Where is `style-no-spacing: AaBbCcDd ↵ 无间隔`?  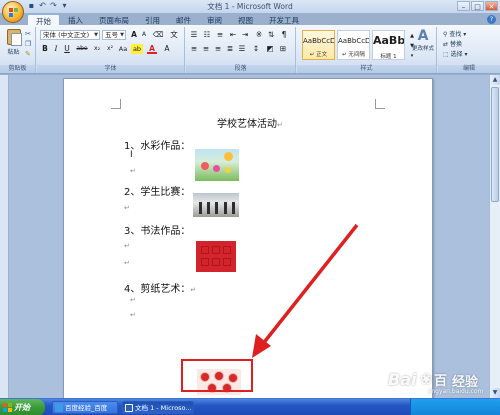 style-no-spacing: AaBbCcDd ↵ 无间隔 is located at coordinates (353, 45).